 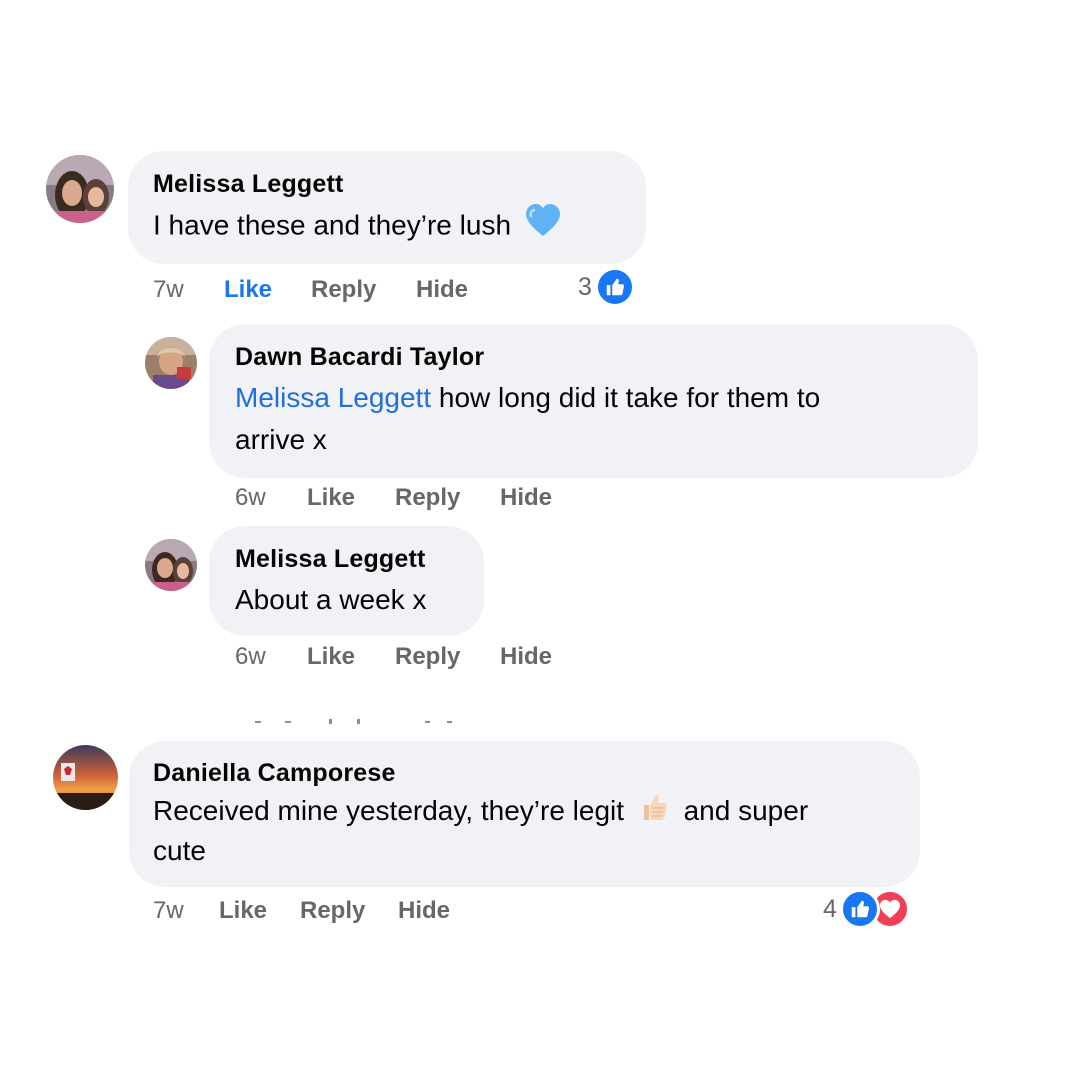 I want to click on blue-heart-icon, so click(x=543, y=227).